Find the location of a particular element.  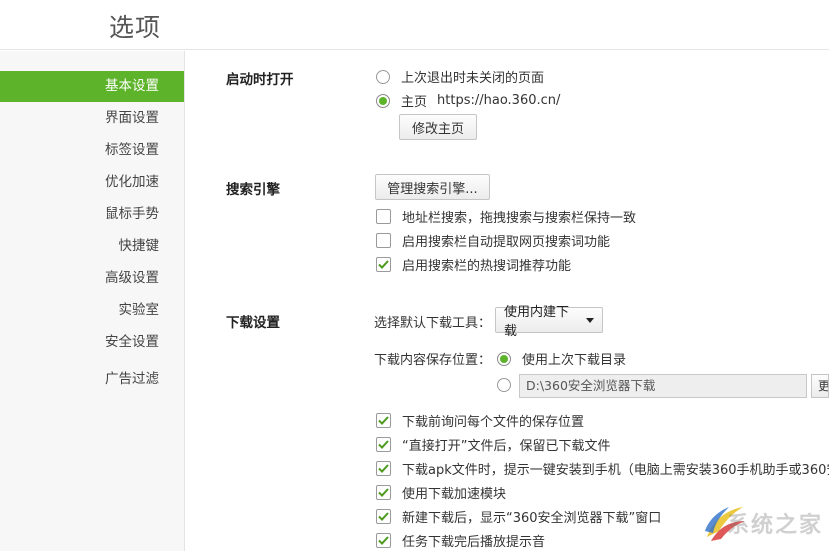

download-option-4: 新建下载后，显示“360安全浏览器下载”窗口 is located at coordinates (518, 516).